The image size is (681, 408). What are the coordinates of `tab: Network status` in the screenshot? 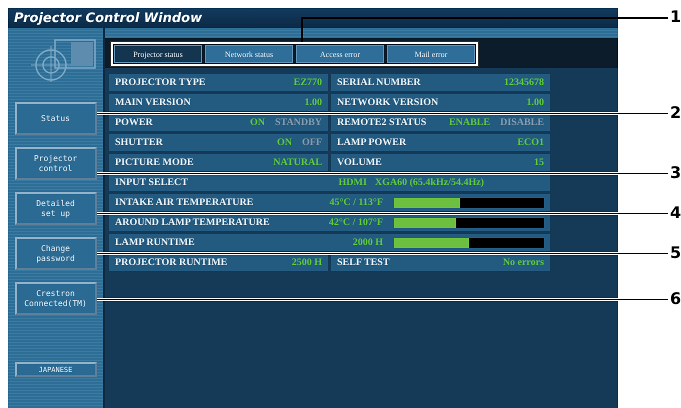 It's located at (249, 54).